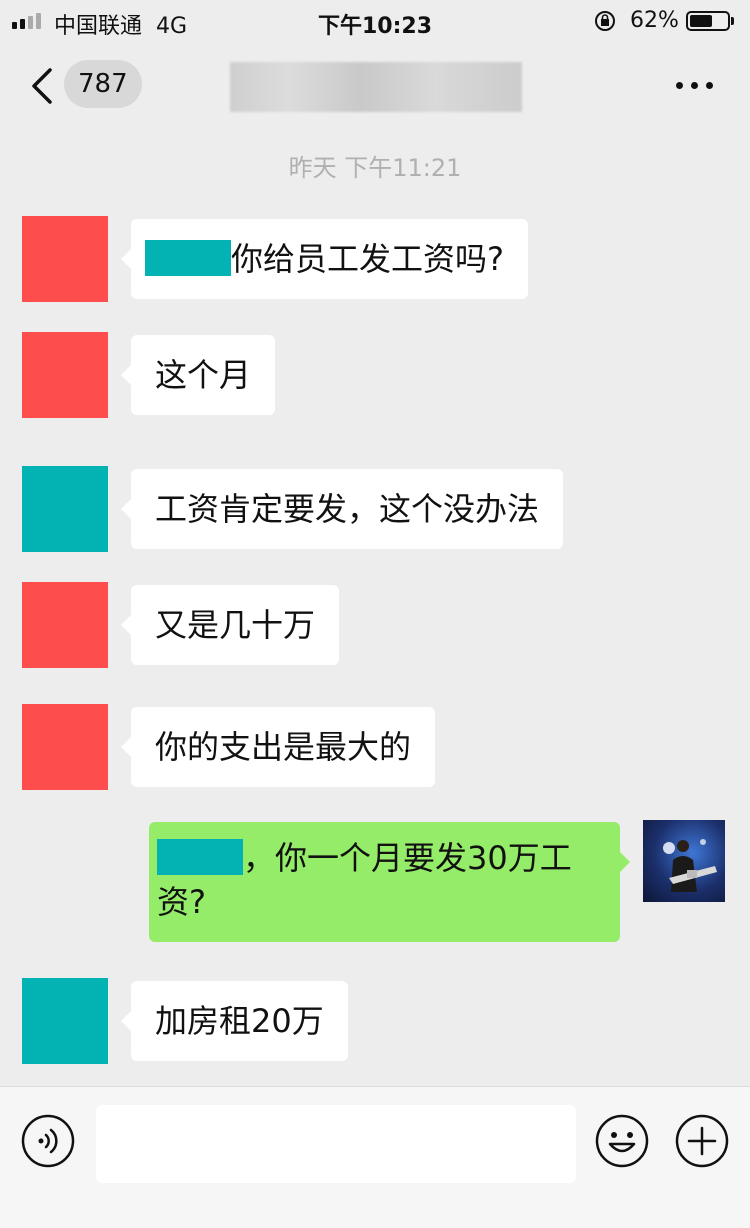 This screenshot has width=750, height=1228. What do you see at coordinates (230, 625) in the screenshot?
I see `message-bubble: 又是几十万` at bounding box center [230, 625].